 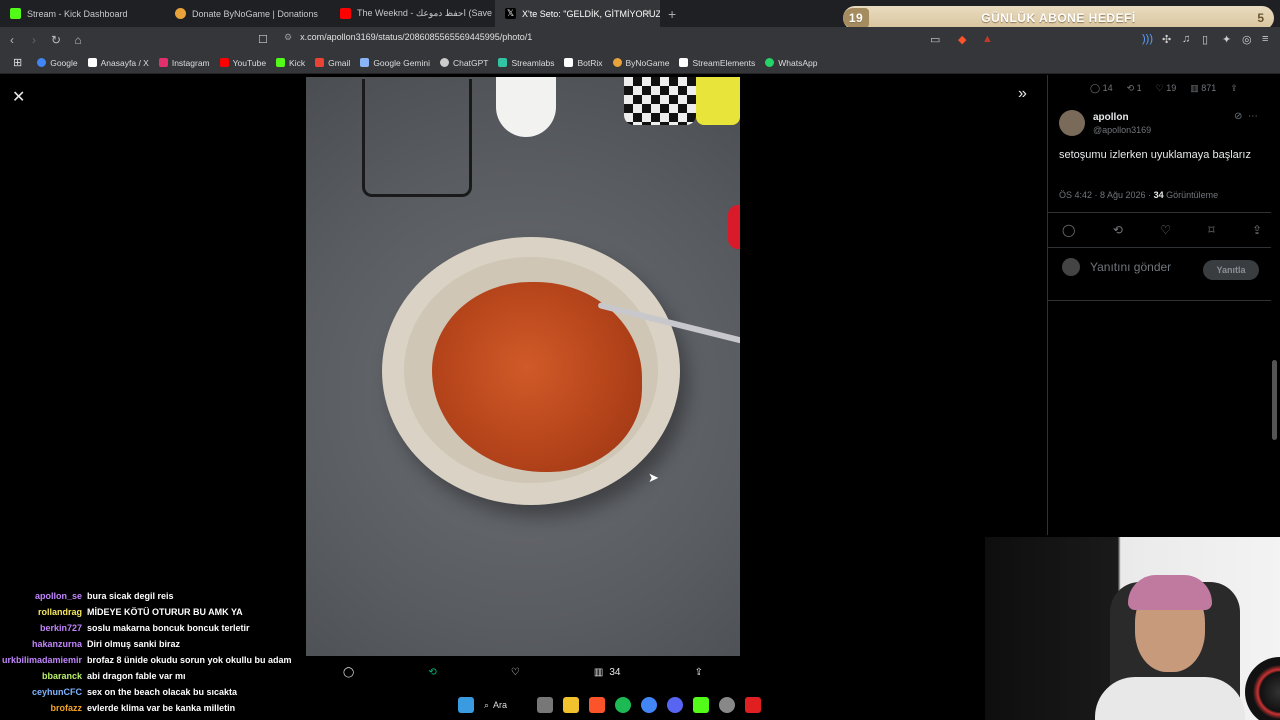 What do you see at coordinates (545, 705) in the screenshot?
I see `task-view-icon` at bounding box center [545, 705].